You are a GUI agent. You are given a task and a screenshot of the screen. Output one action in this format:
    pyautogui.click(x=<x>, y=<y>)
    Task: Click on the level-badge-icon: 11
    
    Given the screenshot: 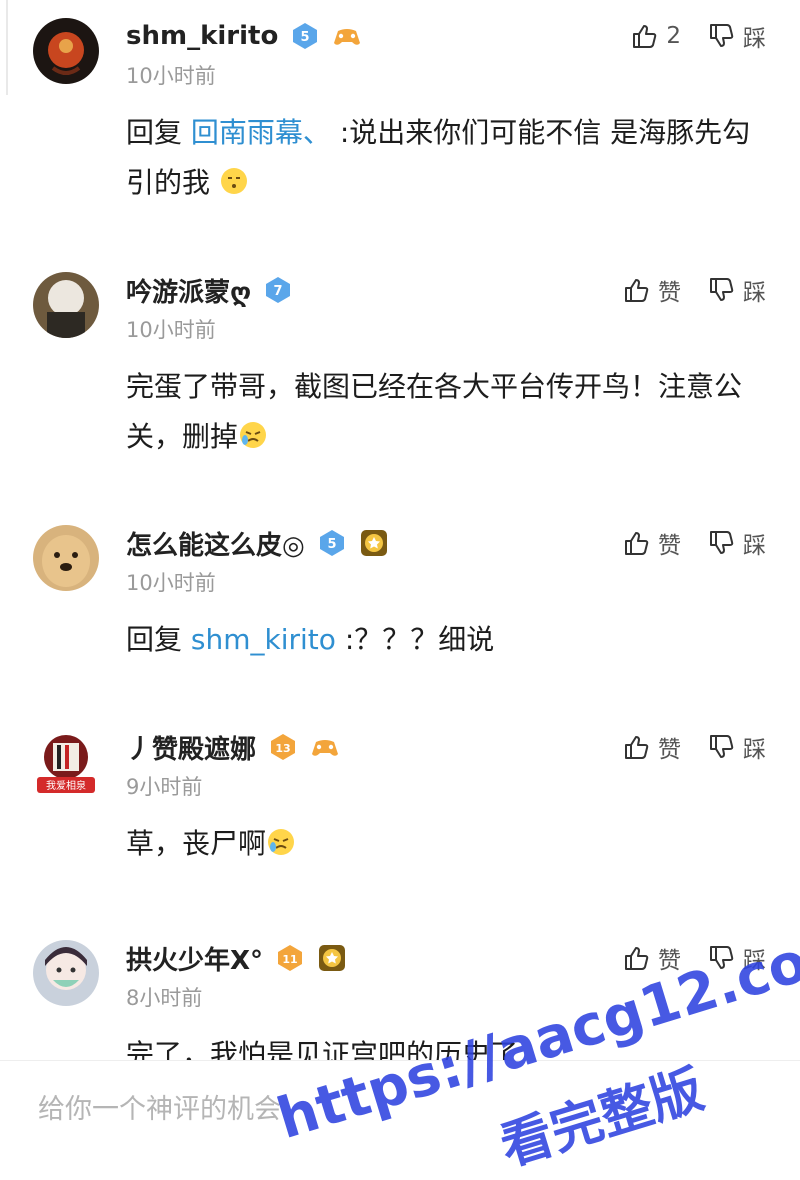 What is the action you would take?
    pyautogui.click(x=290, y=958)
    